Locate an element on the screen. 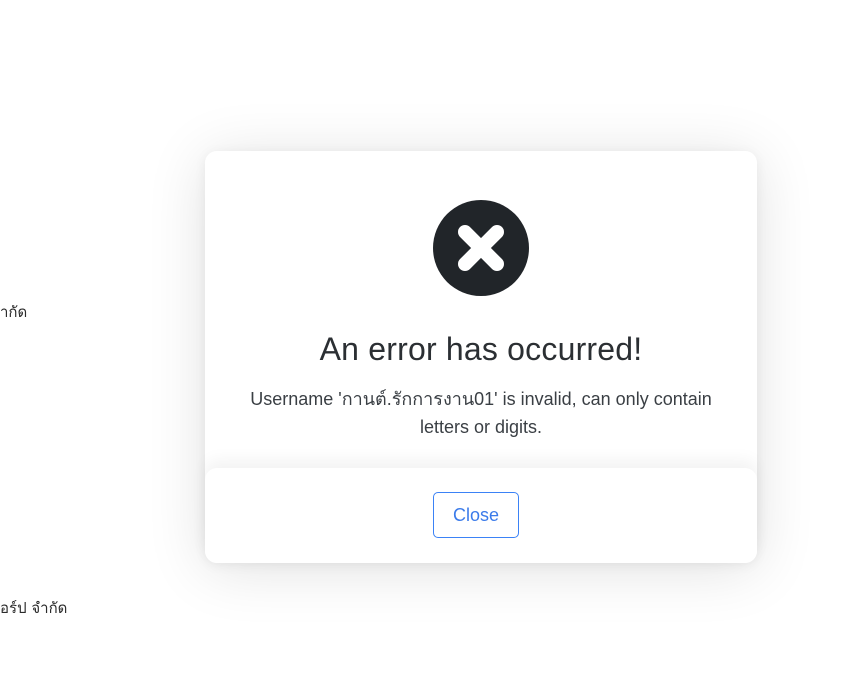  background-text: ากัด is located at coordinates (14, 312).